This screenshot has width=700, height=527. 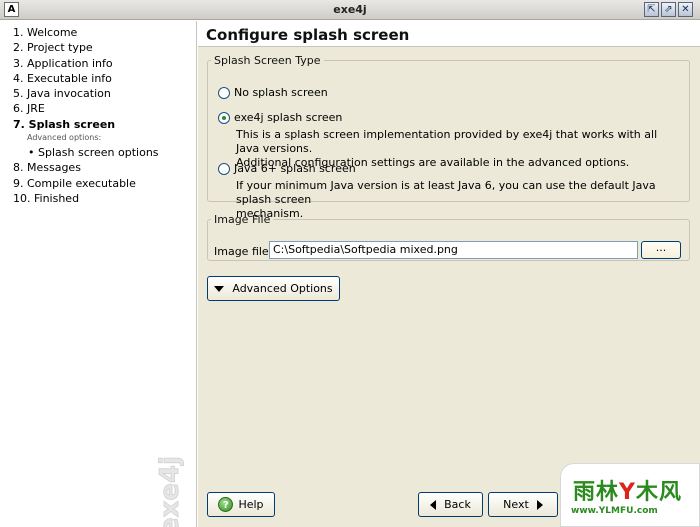 I want to click on step-executable-info: 4. Executable info, so click(x=62, y=78).